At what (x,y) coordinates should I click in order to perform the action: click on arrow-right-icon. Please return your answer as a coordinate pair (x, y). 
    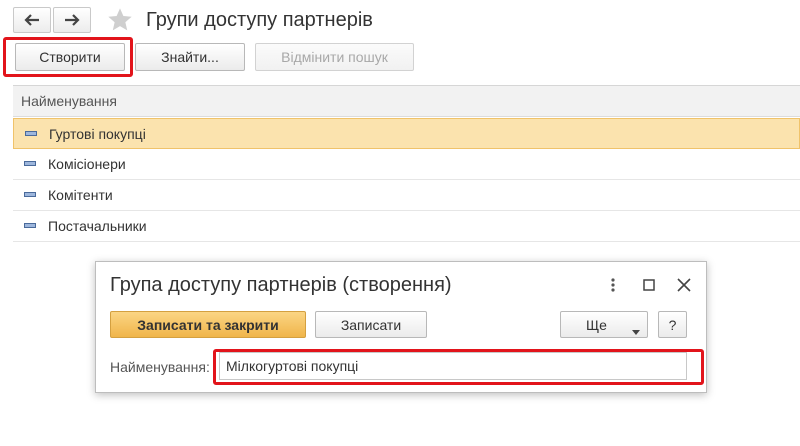
    Looking at the image, I should click on (72, 20).